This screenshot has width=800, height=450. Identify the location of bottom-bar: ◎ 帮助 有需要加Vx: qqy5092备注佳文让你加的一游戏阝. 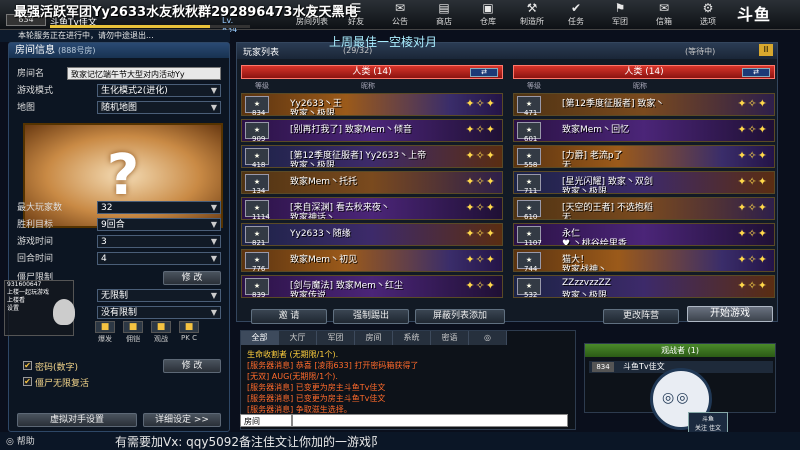
(400, 441).